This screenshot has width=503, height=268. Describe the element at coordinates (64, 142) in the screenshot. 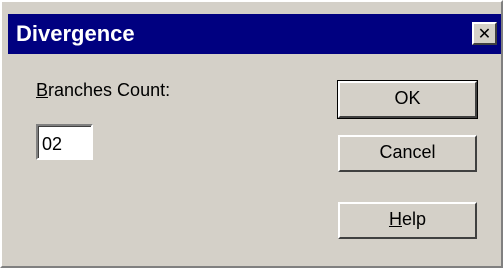

I see `branches-count-input` at that location.